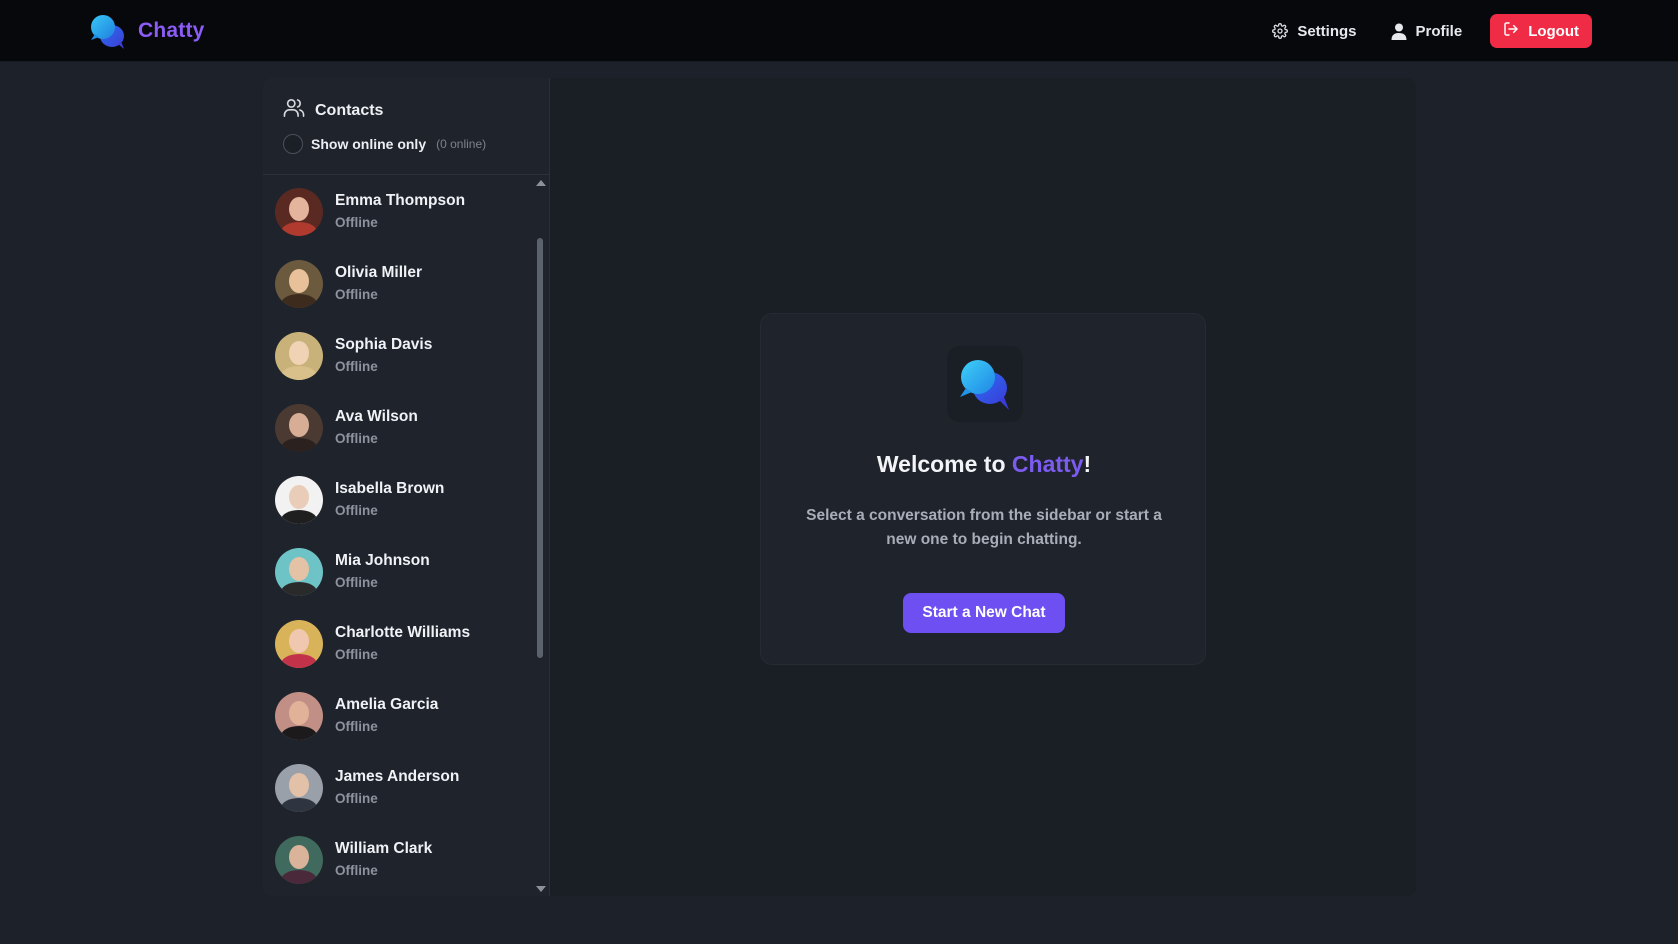  Describe the element at coordinates (403, 632) in the screenshot. I see `contact-name: Charlotte Williams` at that location.